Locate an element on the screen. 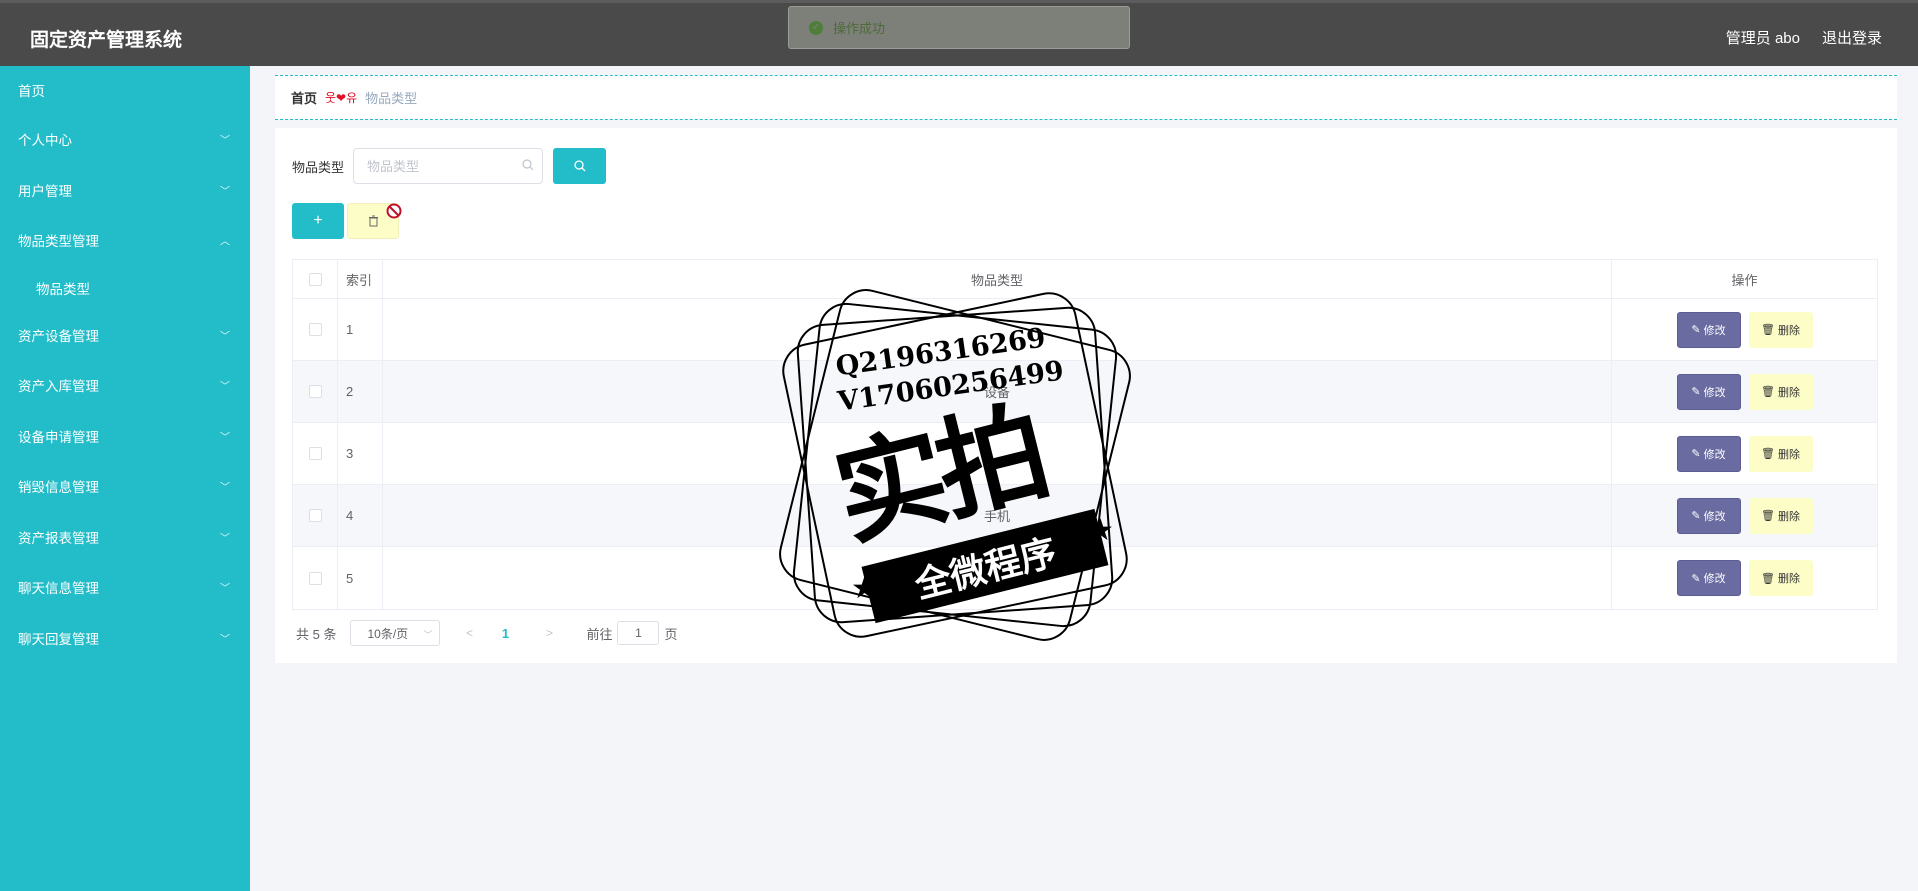  sidebar-item-chat-reply: 聊天回复管理 ﹀ is located at coordinates (125, 638).